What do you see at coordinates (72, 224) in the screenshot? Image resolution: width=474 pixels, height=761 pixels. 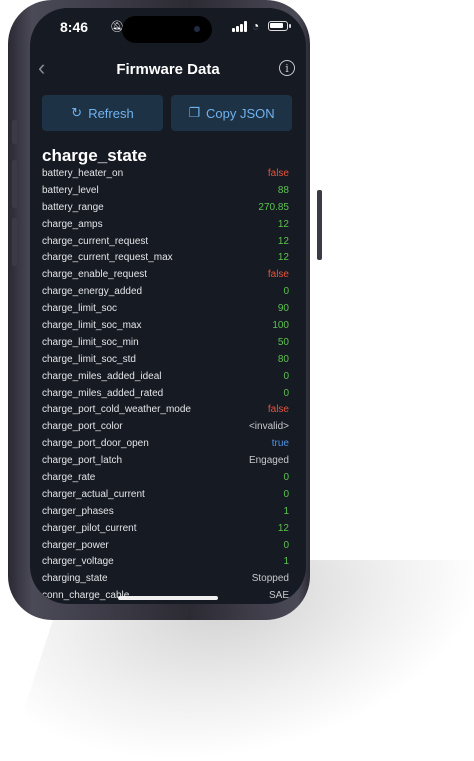 I see `row-key: charge_amps` at bounding box center [72, 224].